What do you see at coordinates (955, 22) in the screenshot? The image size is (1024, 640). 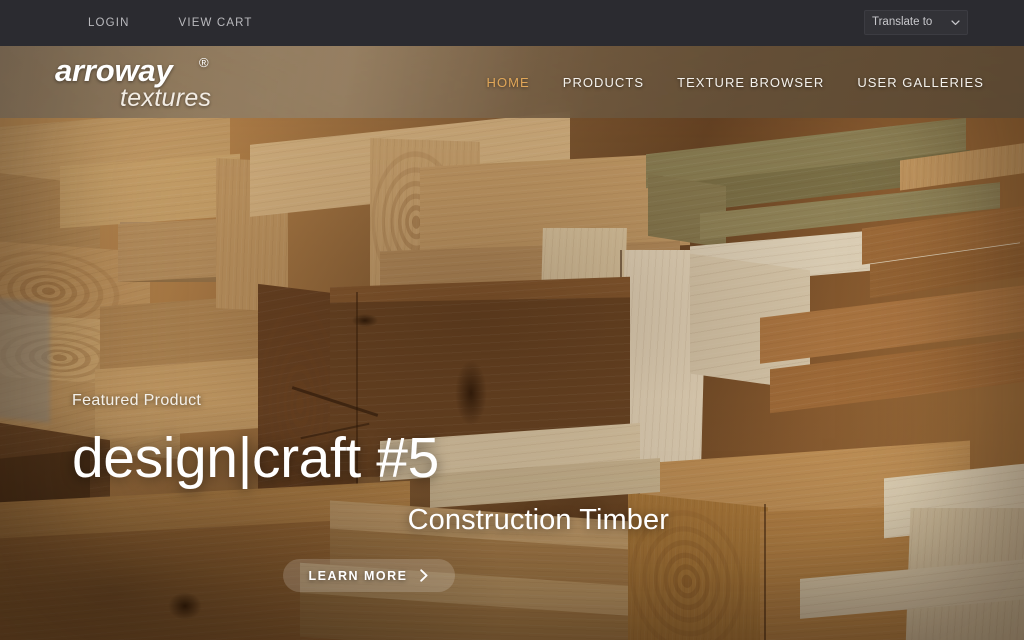 I see `chevron-down-icon` at bounding box center [955, 22].